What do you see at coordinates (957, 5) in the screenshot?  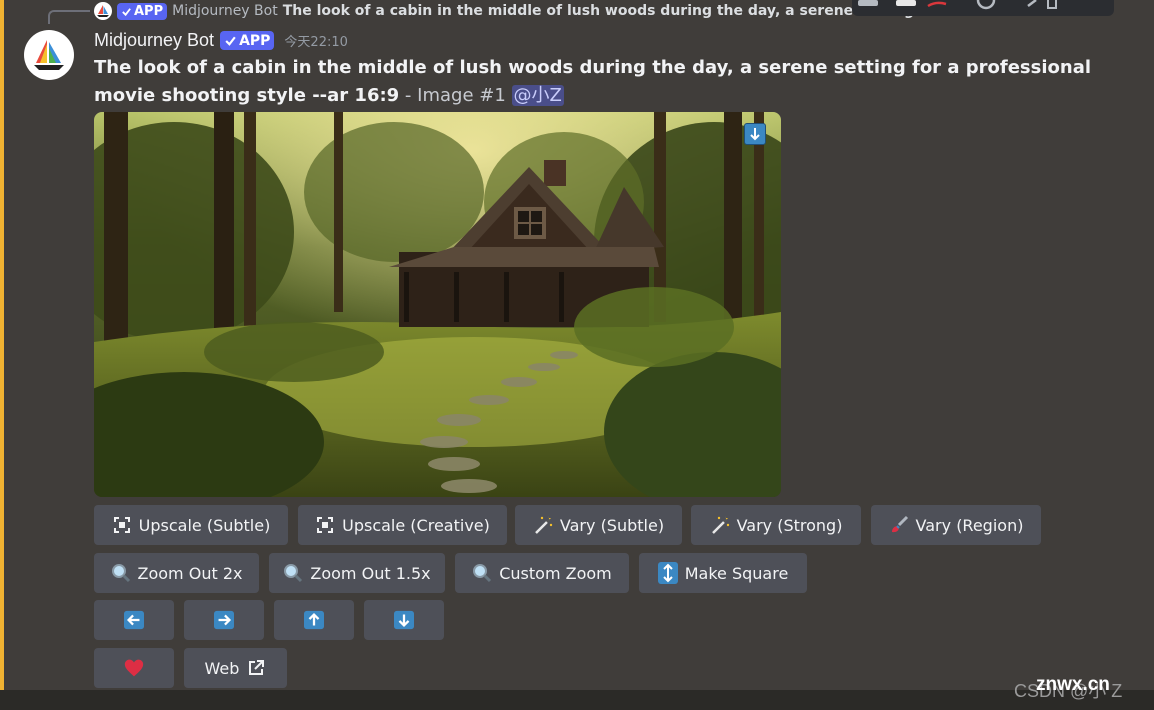 I see `toolbar-icons` at bounding box center [957, 5].